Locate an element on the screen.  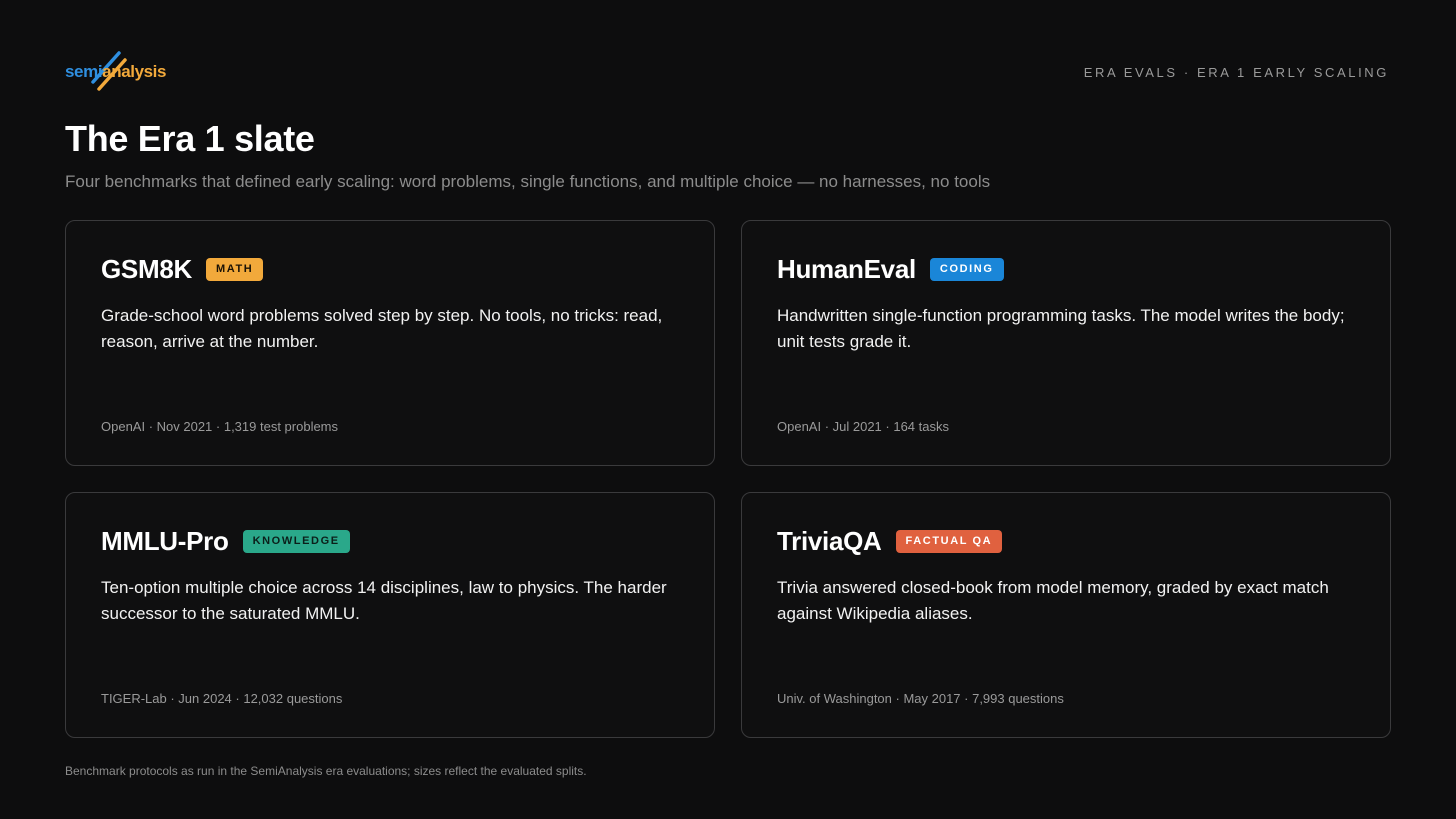
benchmark-name: MMLU-Pro is located at coordinates (165, 541).